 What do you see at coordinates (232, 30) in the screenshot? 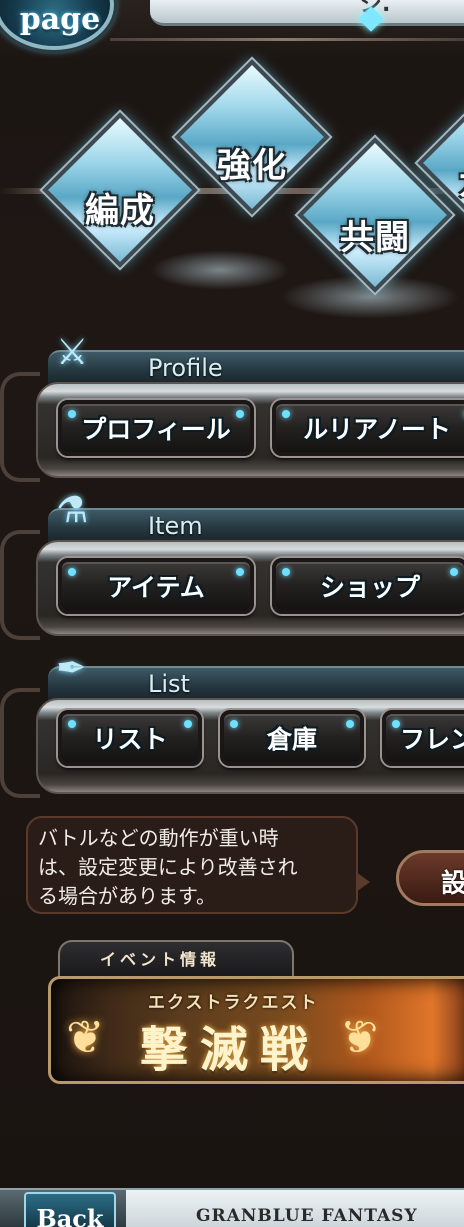
I see `header: page ジ.` at bounding box center [232, 30].